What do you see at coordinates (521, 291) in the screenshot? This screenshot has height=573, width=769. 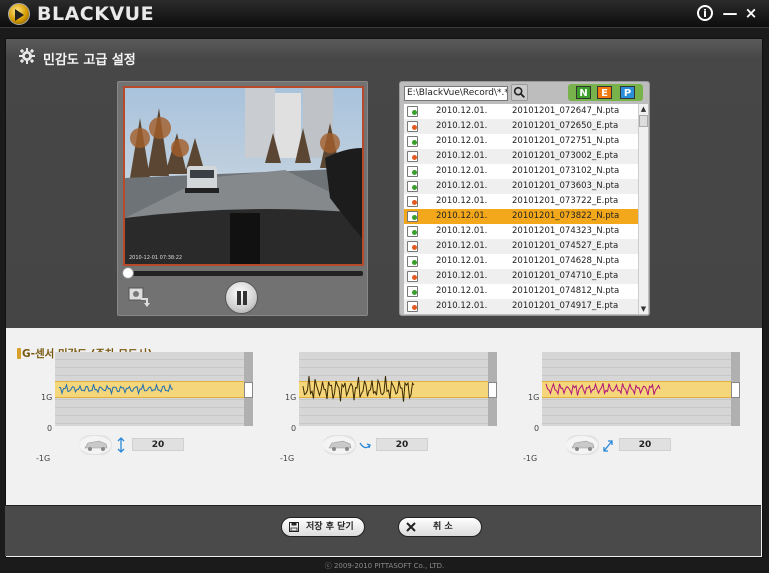 I see `file-row: 2010.12.01. 20101201_074812_N.pta` at bounding box center [521, 291].